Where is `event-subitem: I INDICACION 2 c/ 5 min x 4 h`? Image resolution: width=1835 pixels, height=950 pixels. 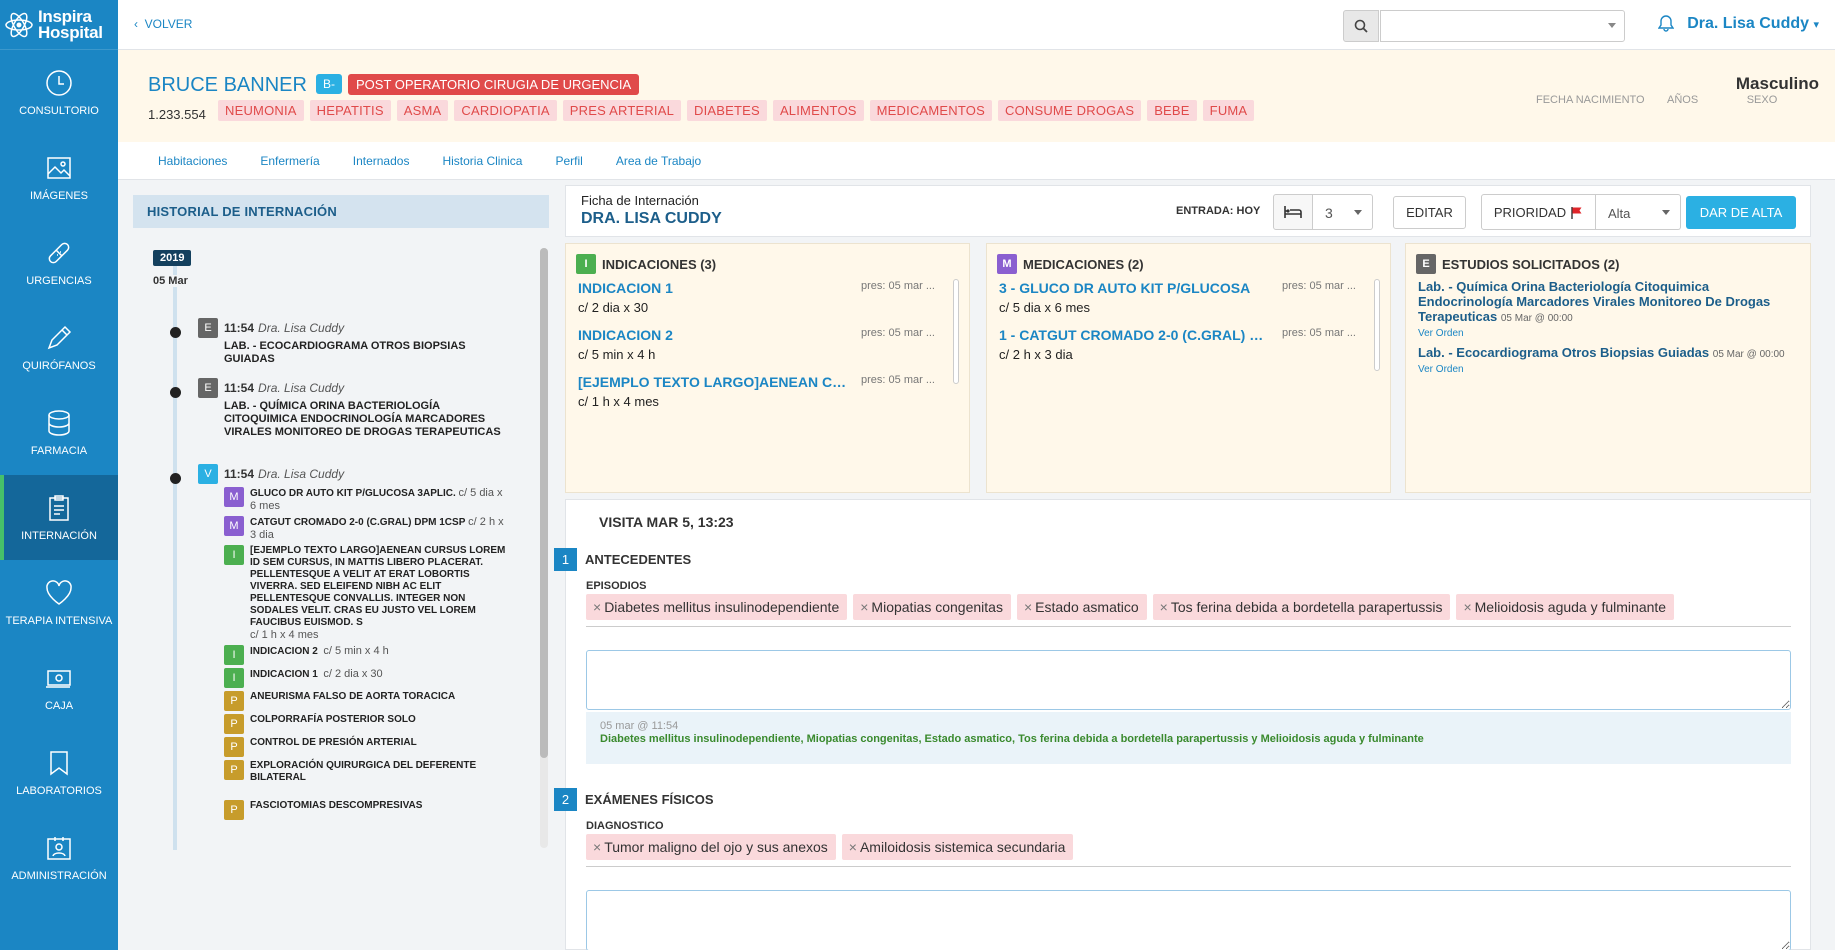 event-subitem: I INDICACION 2 c/ 5 min x 4 h is located at coordinates (366, 655).